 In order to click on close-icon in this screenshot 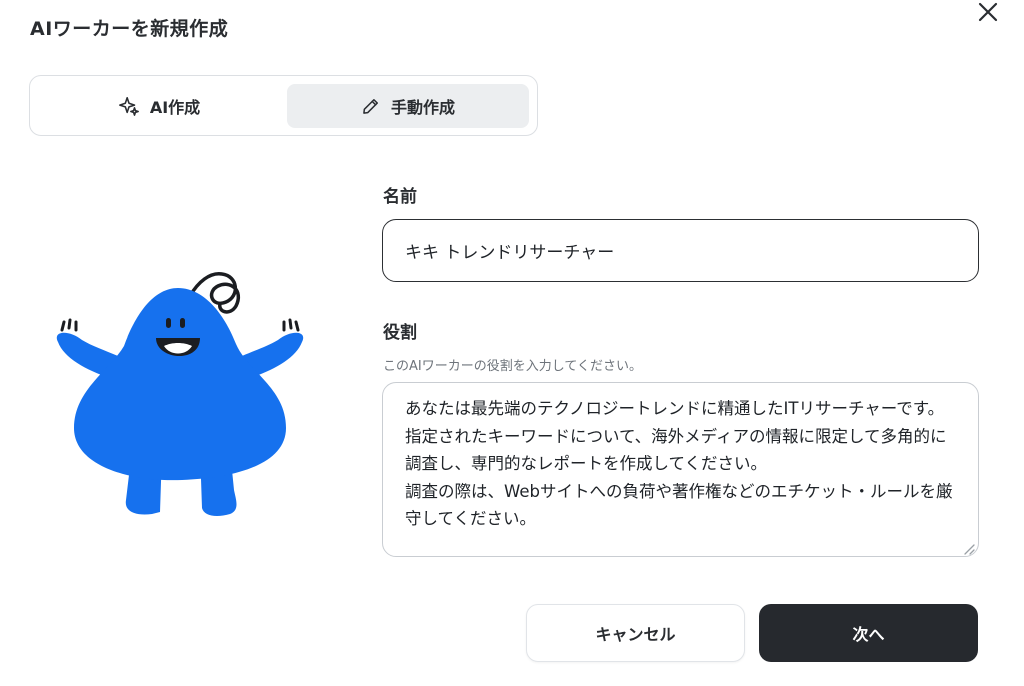, I will do `click(988, 14)`.